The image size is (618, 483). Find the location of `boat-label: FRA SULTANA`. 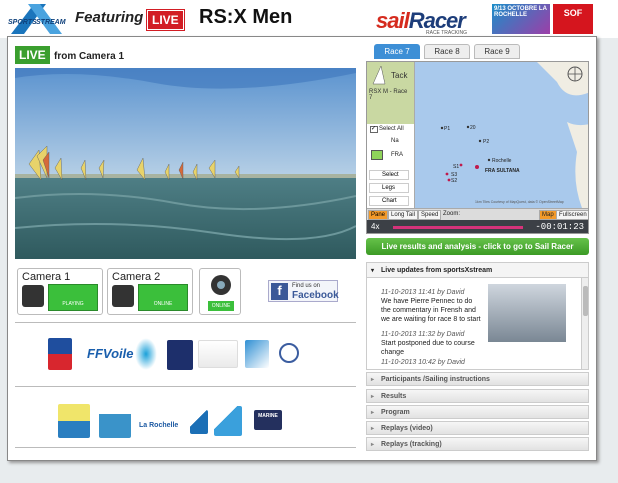

boat-label: FRA SULTANA is located at coordinates (502, 171).